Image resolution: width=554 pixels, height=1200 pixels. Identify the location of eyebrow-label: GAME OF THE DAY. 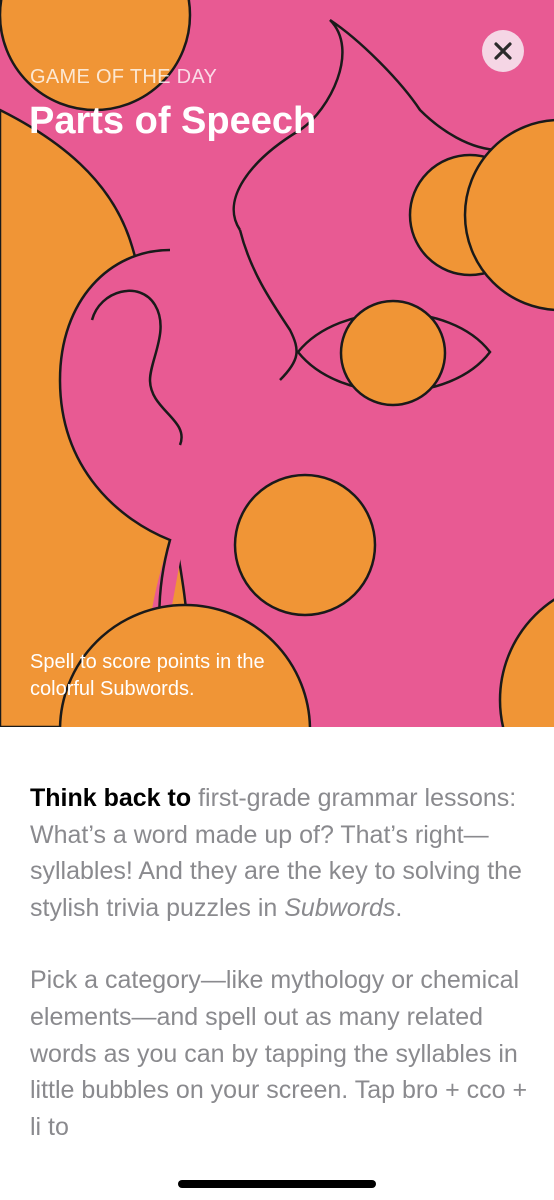
(124, 77).